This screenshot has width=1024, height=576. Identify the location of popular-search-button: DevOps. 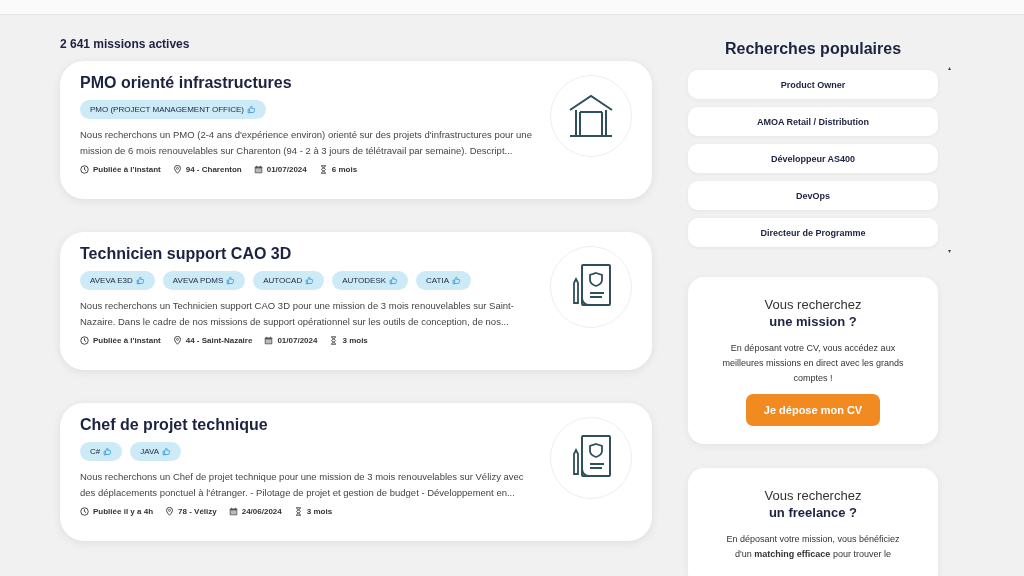
(813, 195).